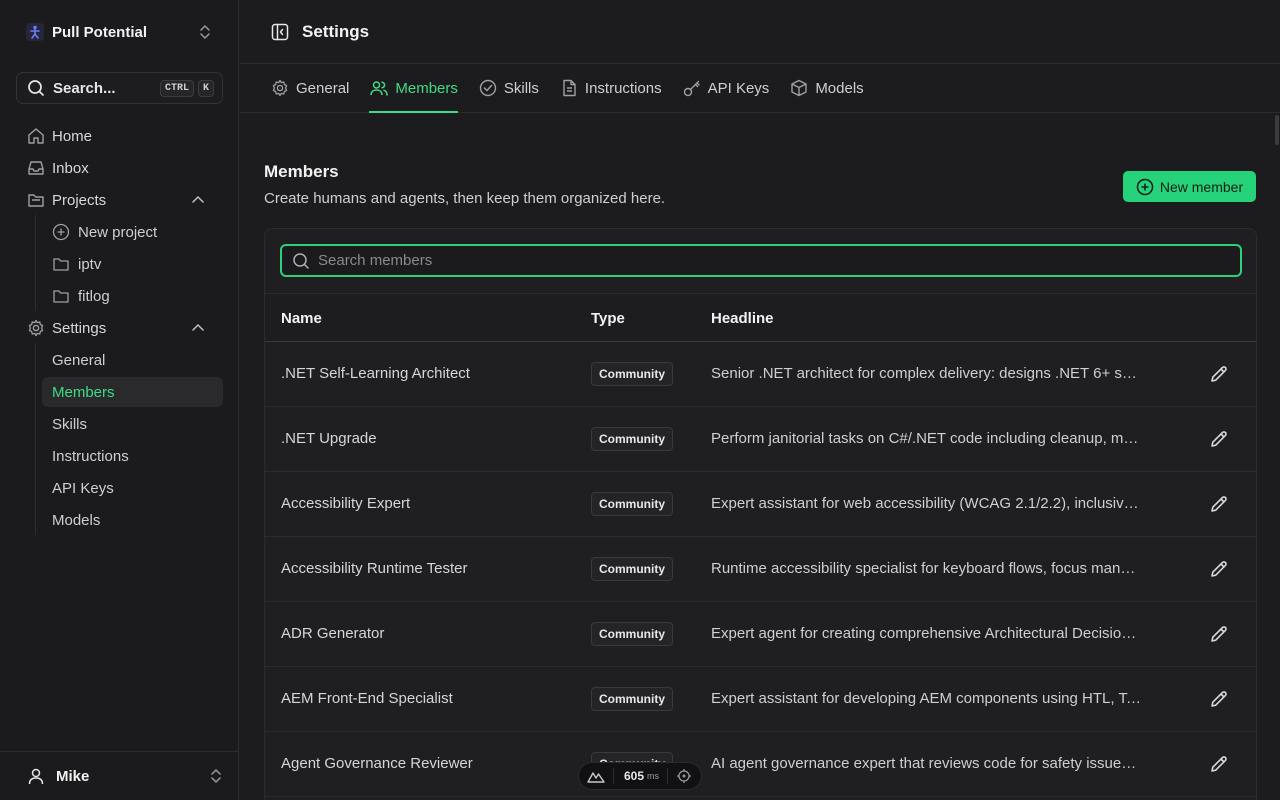  I want to click on tab-api-keys: API Keys, so click(725, 88).